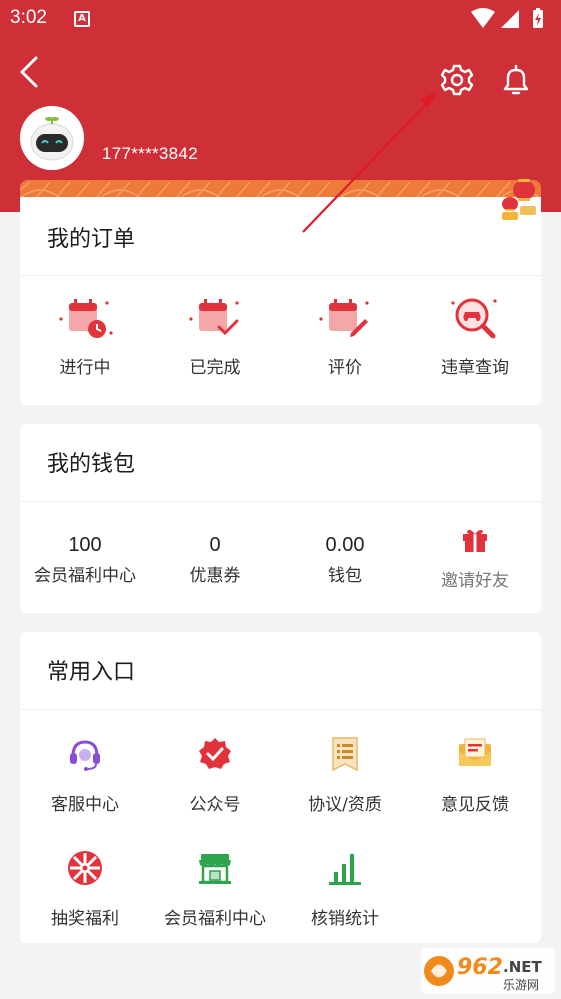 The image size is (561, 999). Describe the element at coordinates (85, 545) in the screenshot. I see `wallet-value: 100` at that location.